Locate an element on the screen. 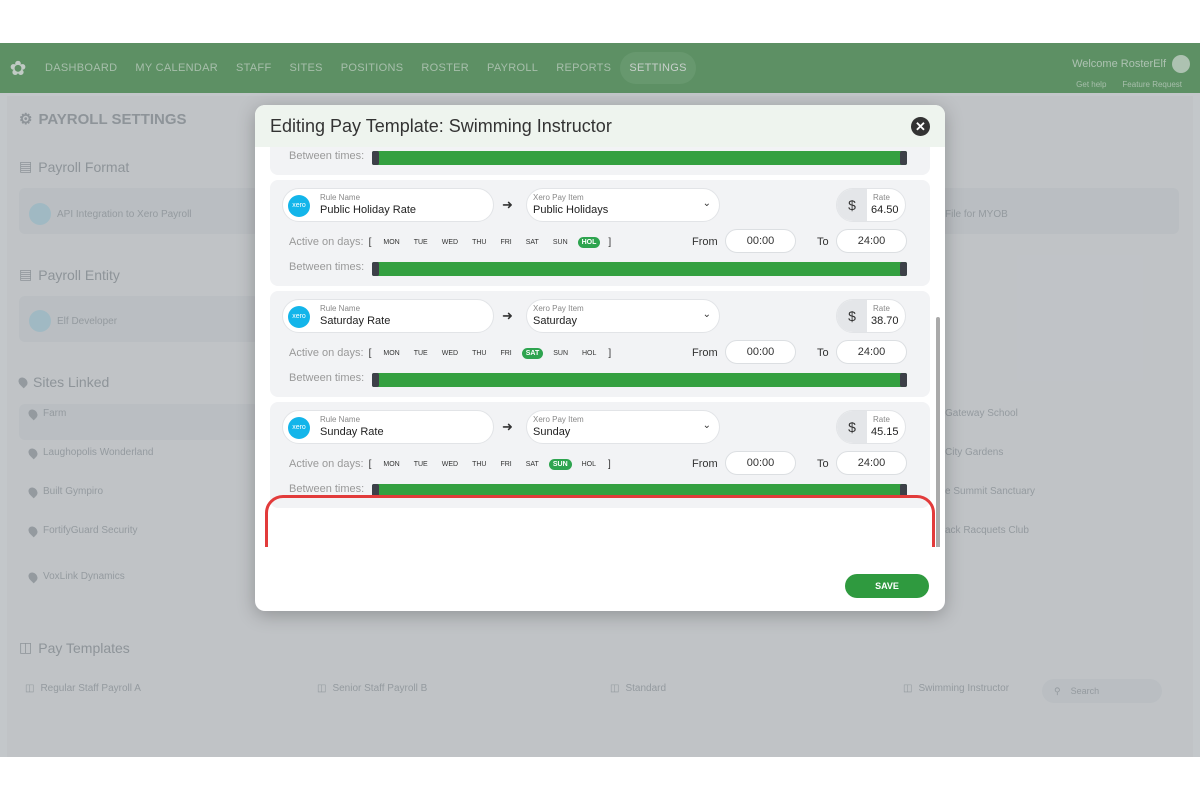  rule-name-value: Public Holiday Rate is located at coordinates (368, 210).